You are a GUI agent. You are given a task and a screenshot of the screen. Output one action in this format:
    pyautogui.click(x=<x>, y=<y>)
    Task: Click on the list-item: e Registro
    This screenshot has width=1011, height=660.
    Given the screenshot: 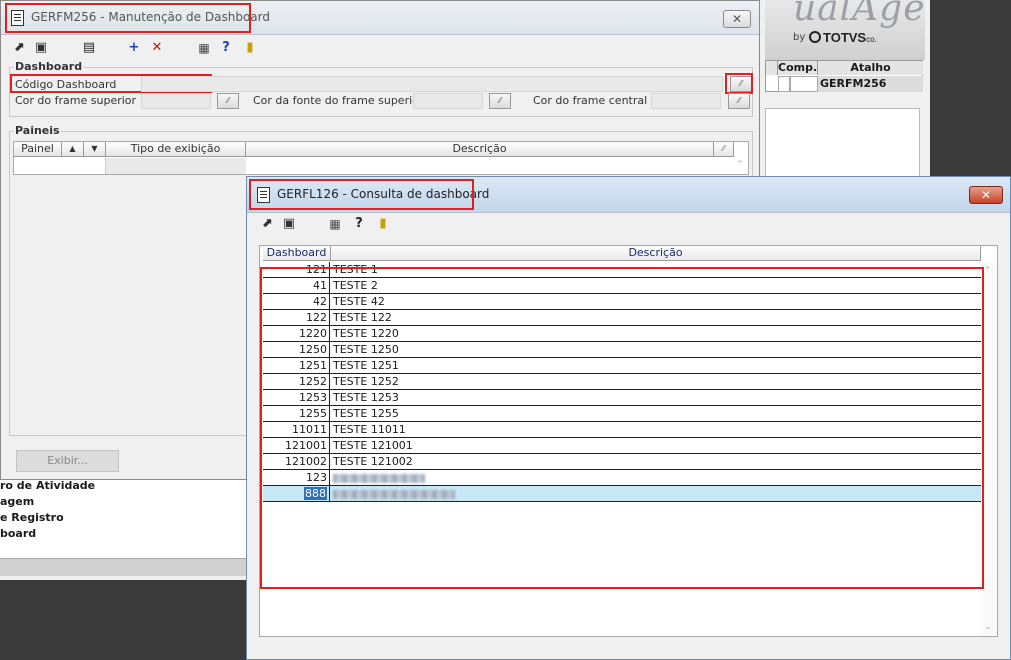 What is the action you would take?
    pyautogui.click(x=125, y=518)
    